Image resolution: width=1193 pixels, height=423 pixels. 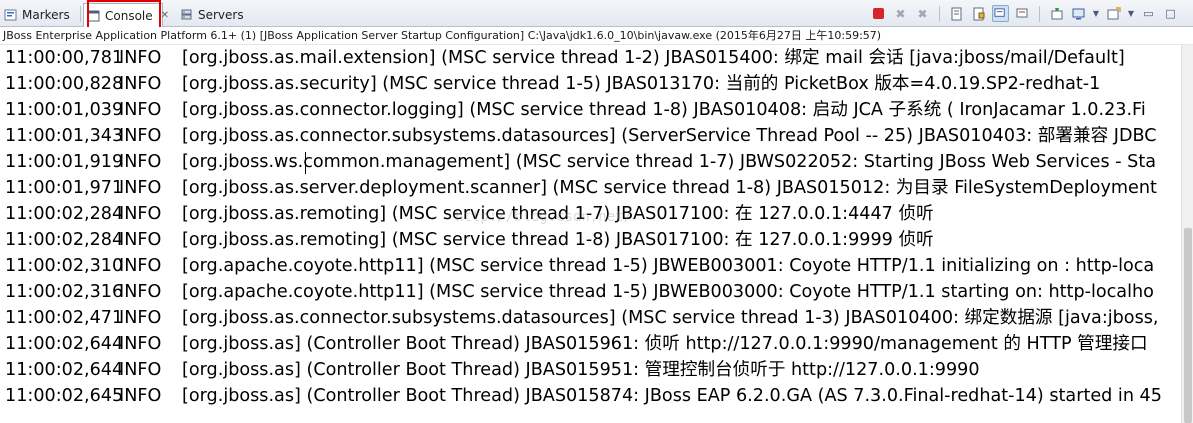 I want to click on show-on-stderr-icon, so click(x=1022, y=13).